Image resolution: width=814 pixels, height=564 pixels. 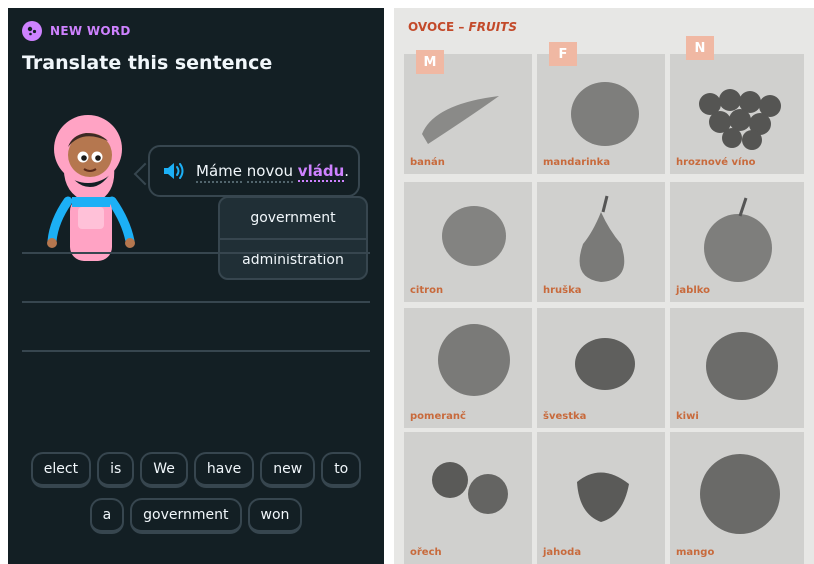 What do you see at coordinates (347, 171) in the screenshot?
I see `sentence-punctuation: .` at bounding box center [347, 171].